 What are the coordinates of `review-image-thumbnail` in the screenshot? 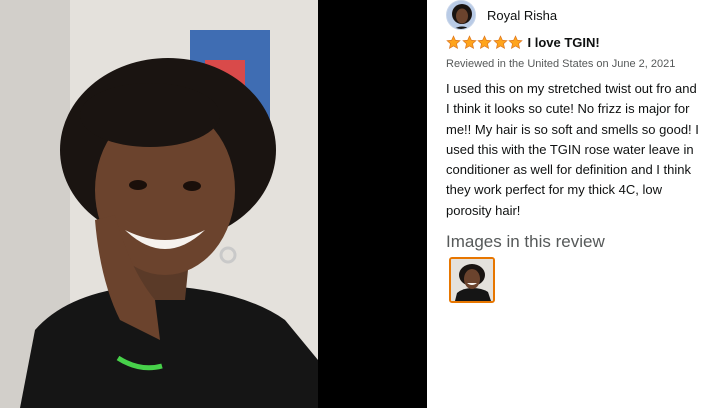 It's located at (472, 280).